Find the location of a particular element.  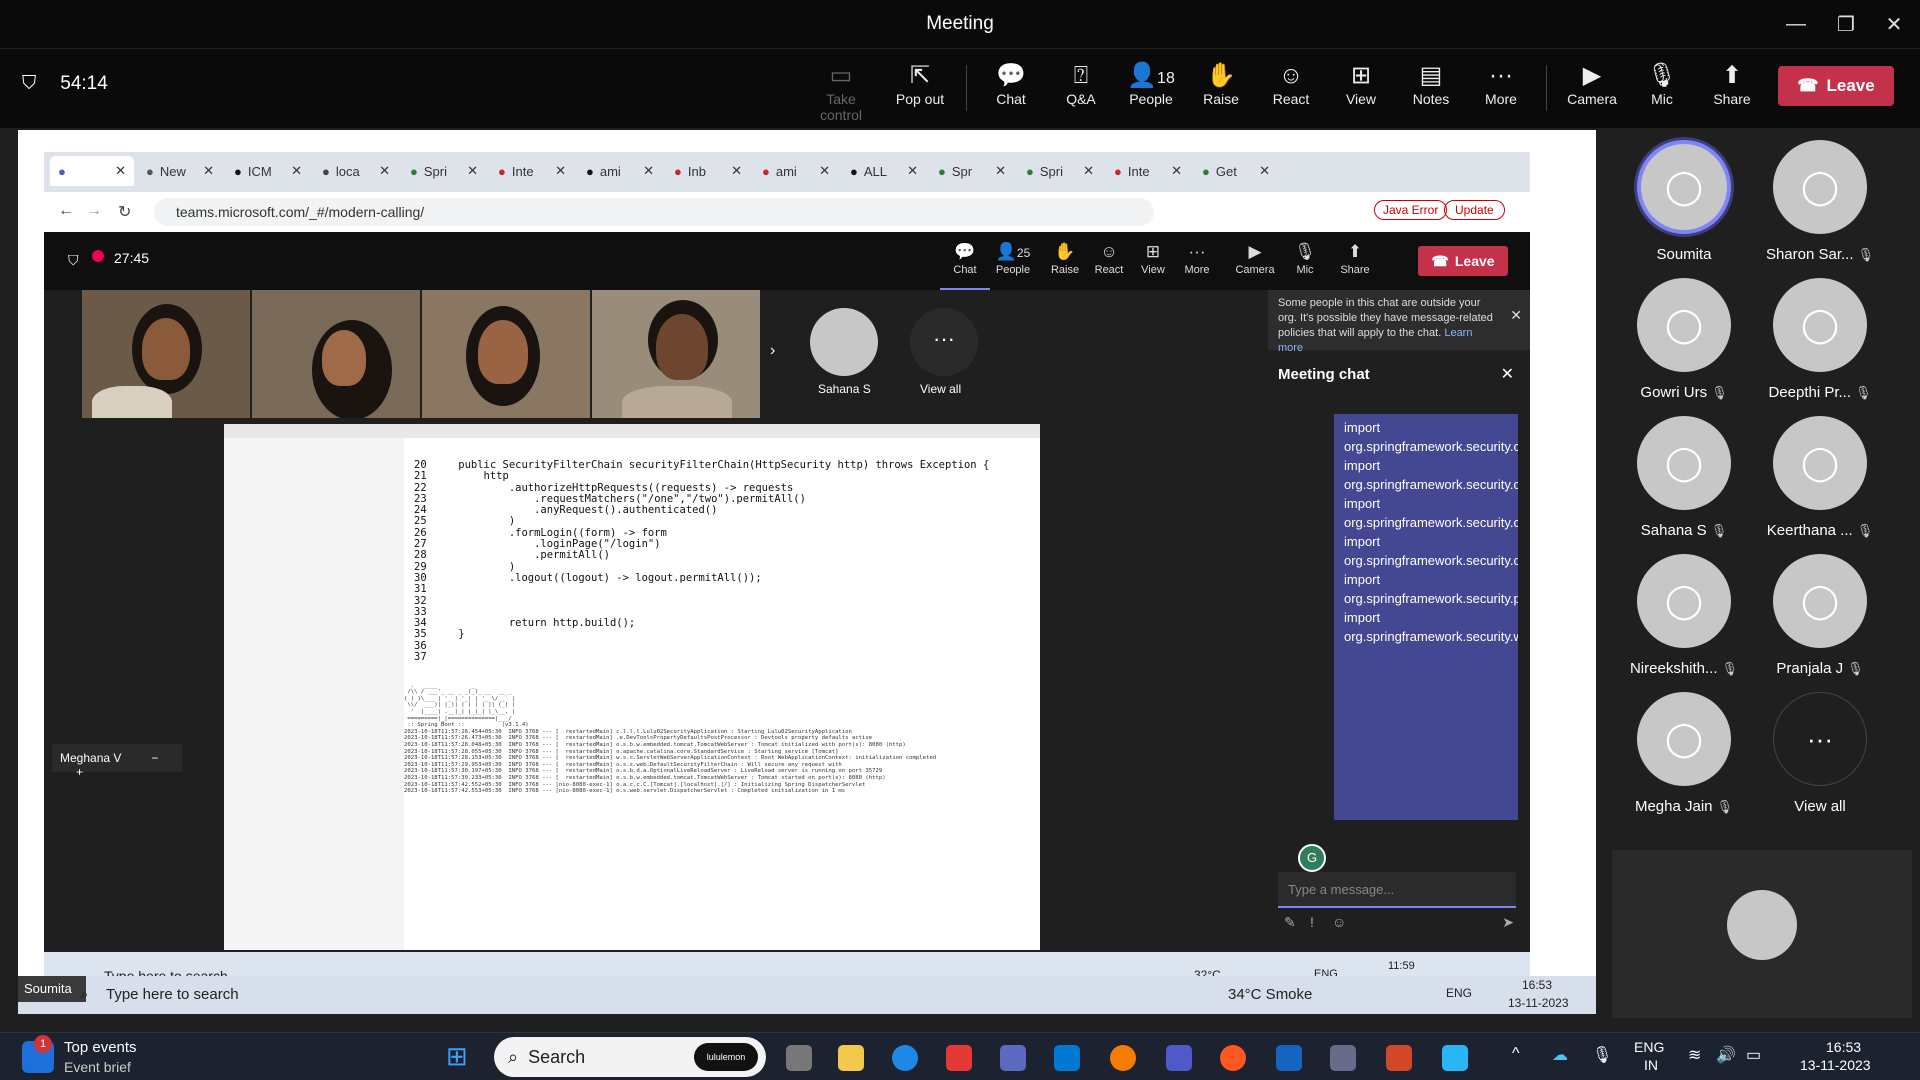

browser-tab: ● ICM ✕ is located at coordinates (268, 171).